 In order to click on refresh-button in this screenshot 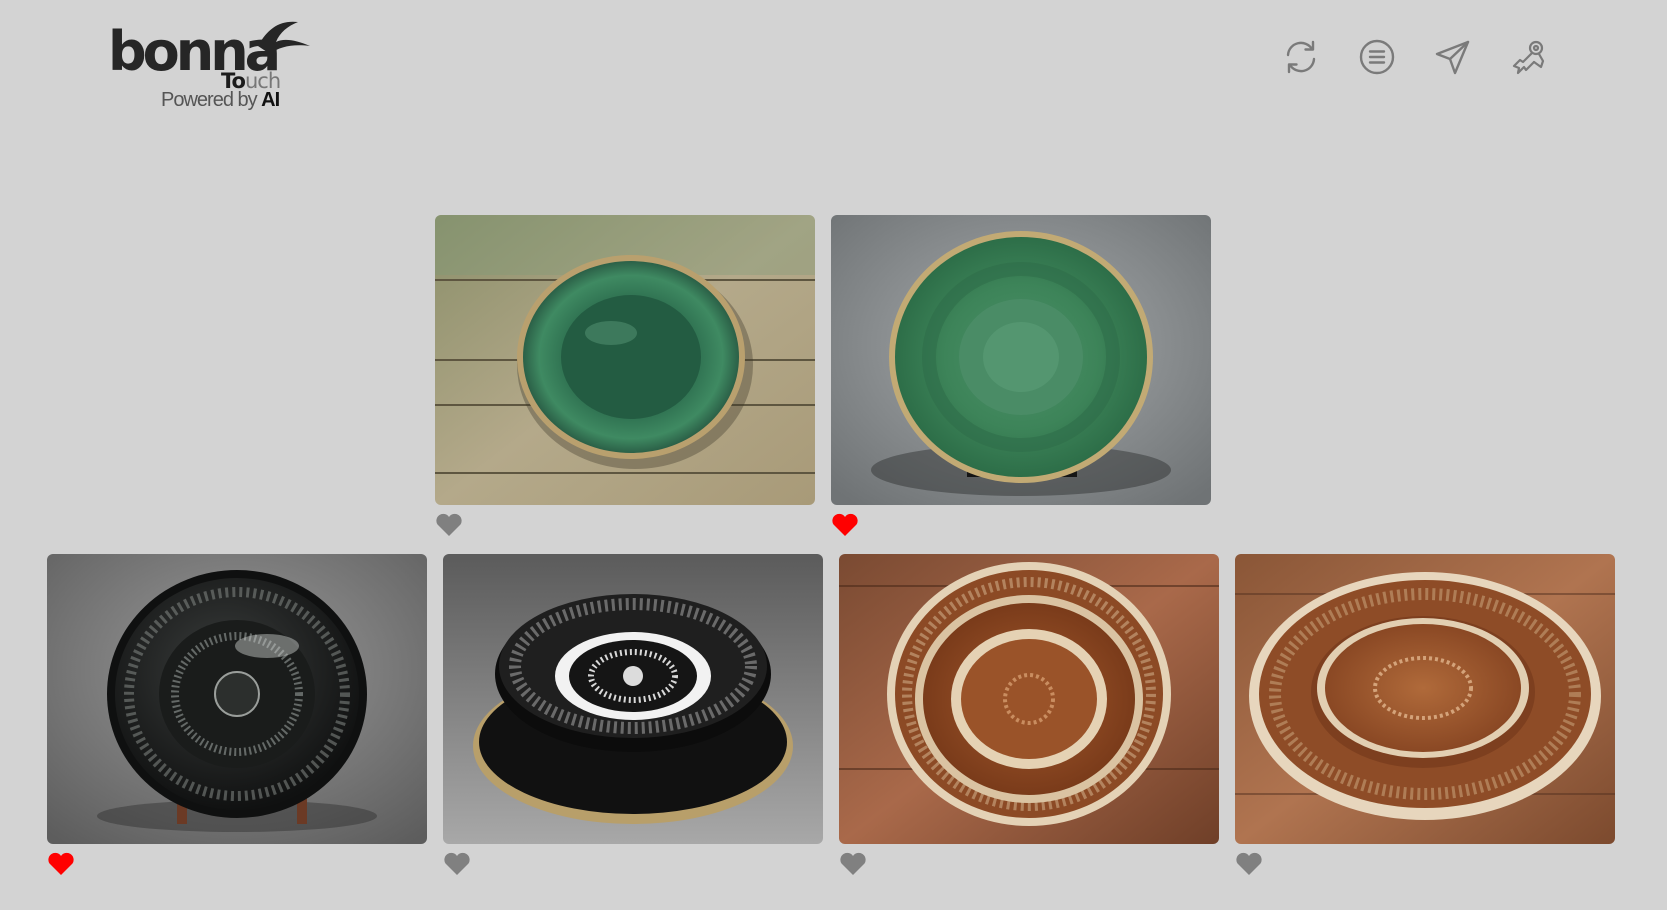, I will do `click(1301, 57)`.